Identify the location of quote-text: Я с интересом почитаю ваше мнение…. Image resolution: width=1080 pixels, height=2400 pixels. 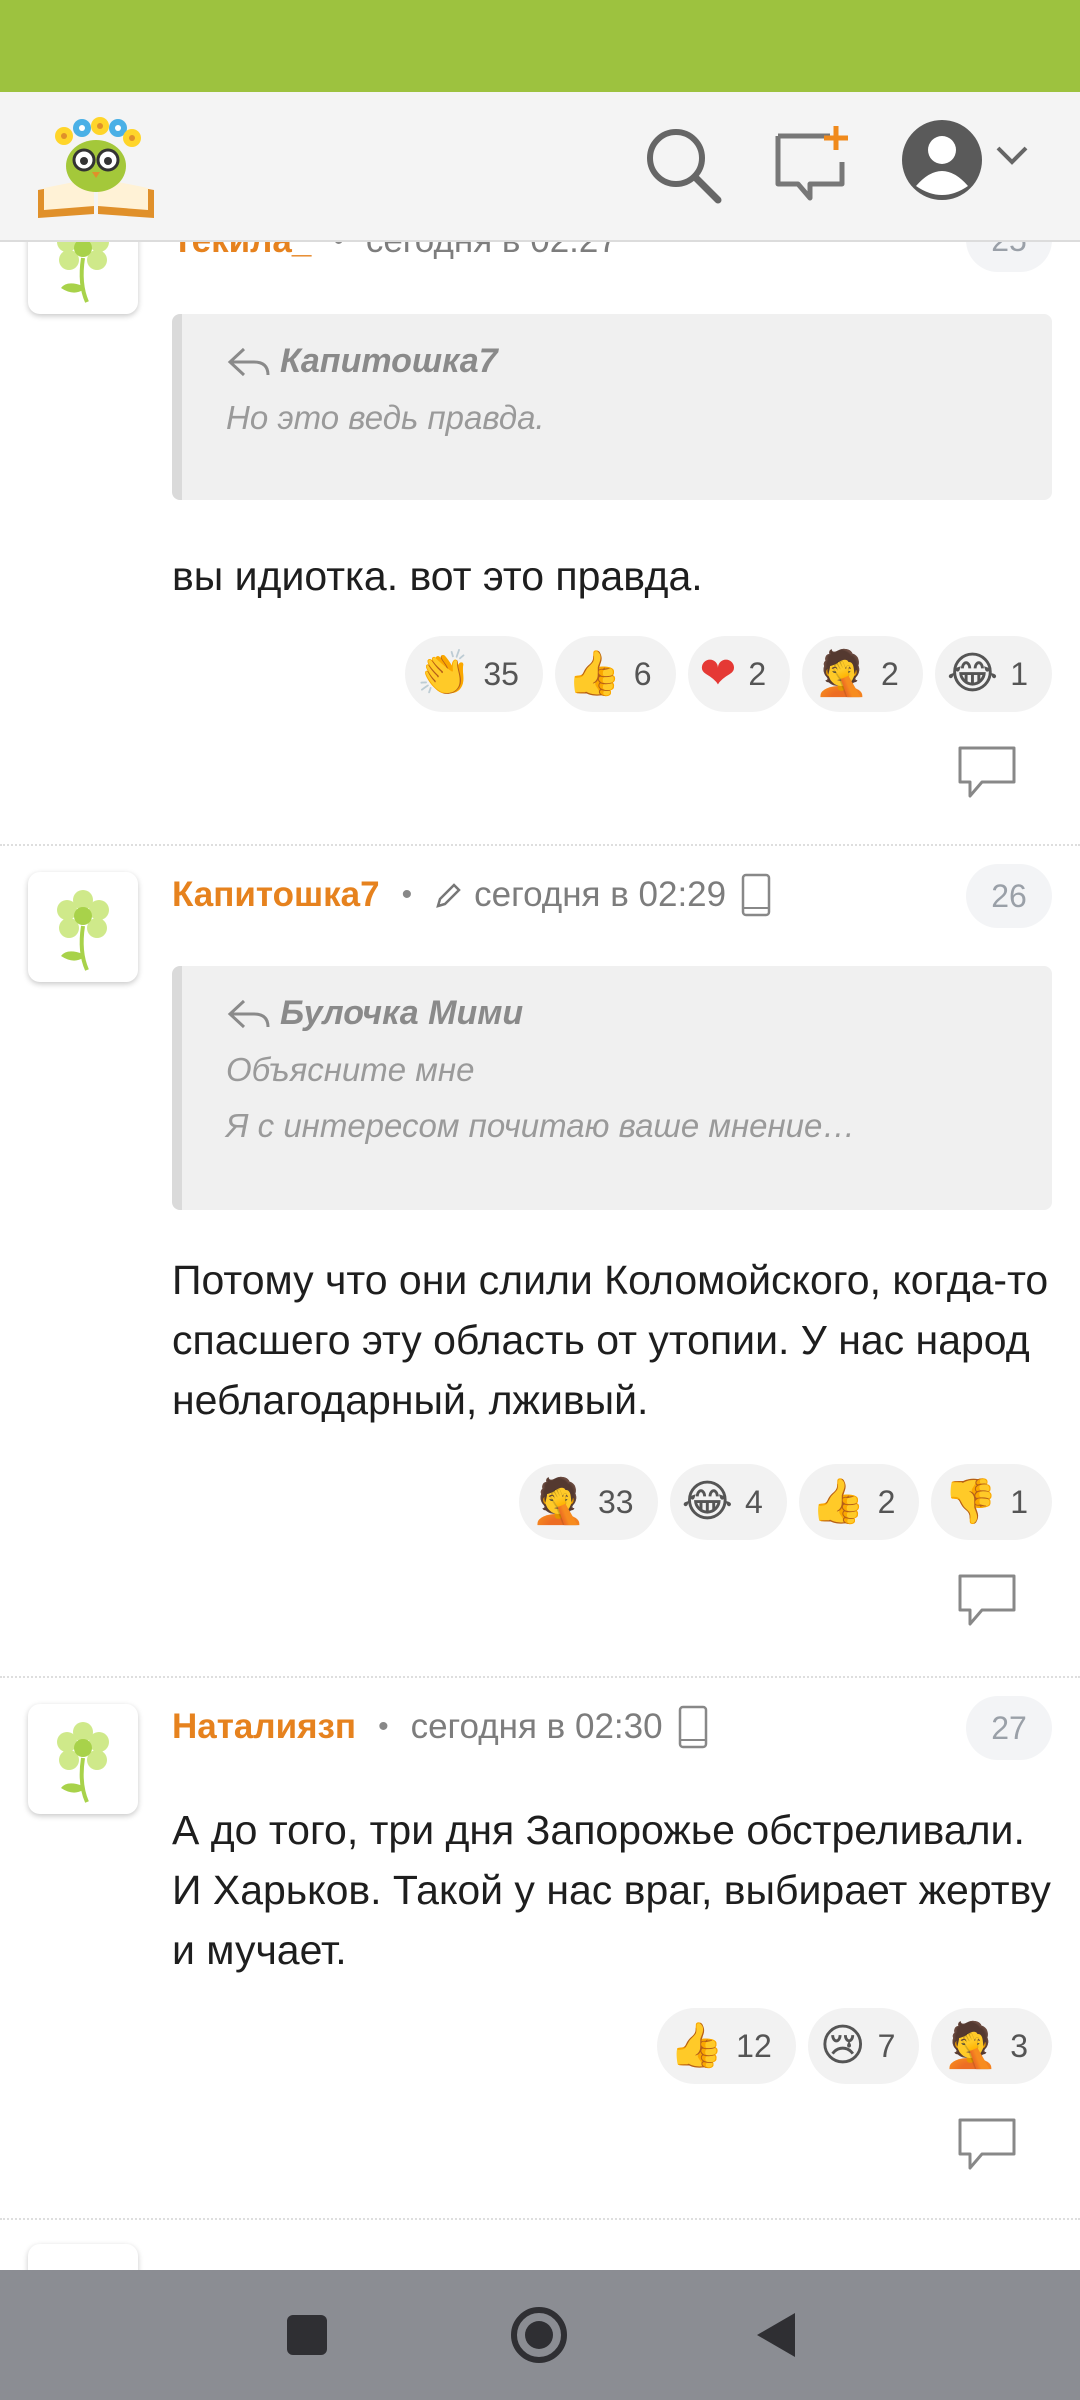
(541, 1125).